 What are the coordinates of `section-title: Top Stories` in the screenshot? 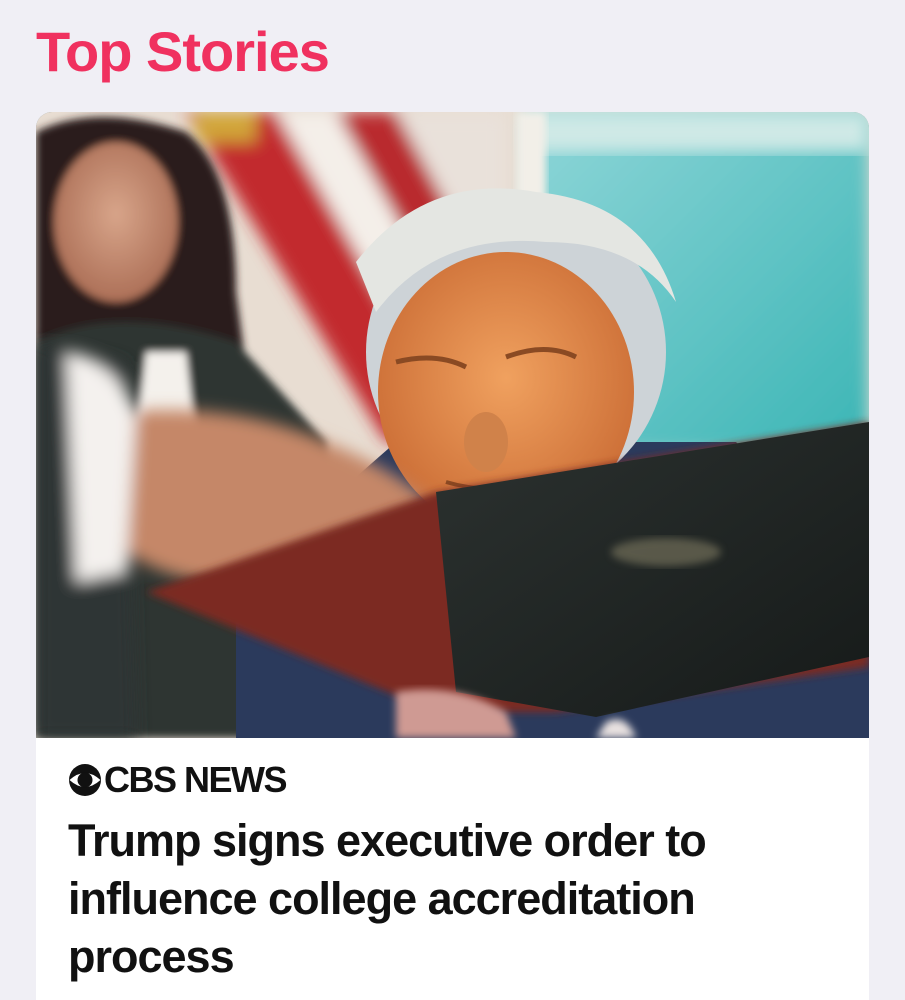 It's located at (183, 51).